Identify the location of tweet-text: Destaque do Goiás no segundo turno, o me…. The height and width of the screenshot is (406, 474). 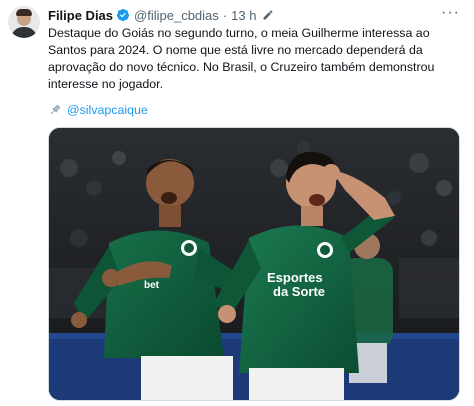
(241, 58).